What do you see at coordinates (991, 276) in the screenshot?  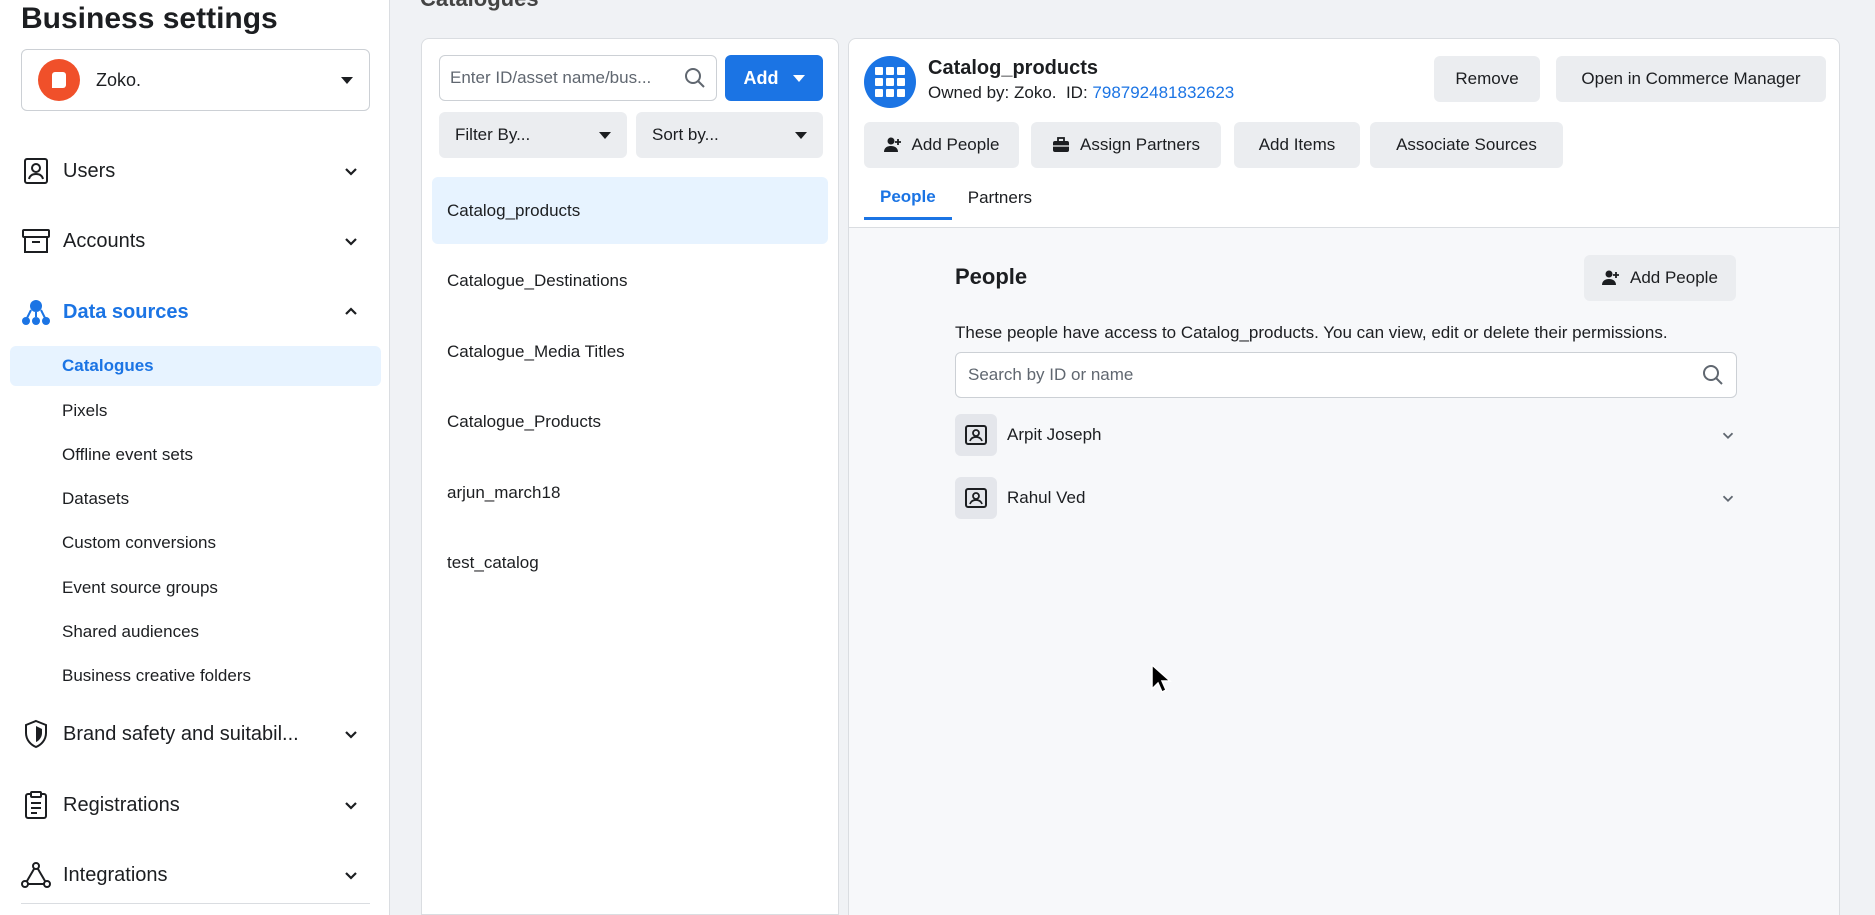 I see `people-title: People` at bounding box center [991, 276].